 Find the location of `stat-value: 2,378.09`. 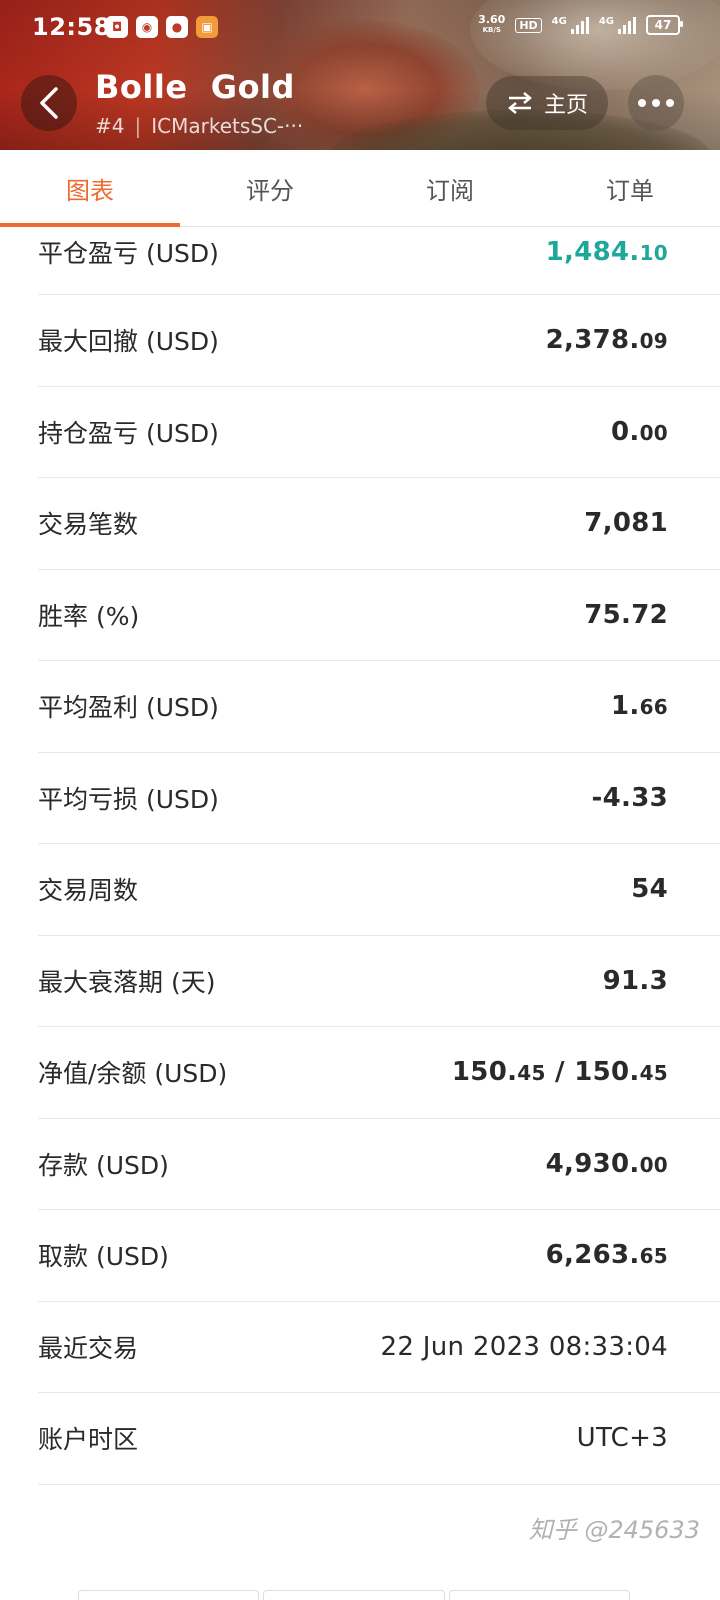

stat-value: 2,378.09 is located at coordinates (607, 340).